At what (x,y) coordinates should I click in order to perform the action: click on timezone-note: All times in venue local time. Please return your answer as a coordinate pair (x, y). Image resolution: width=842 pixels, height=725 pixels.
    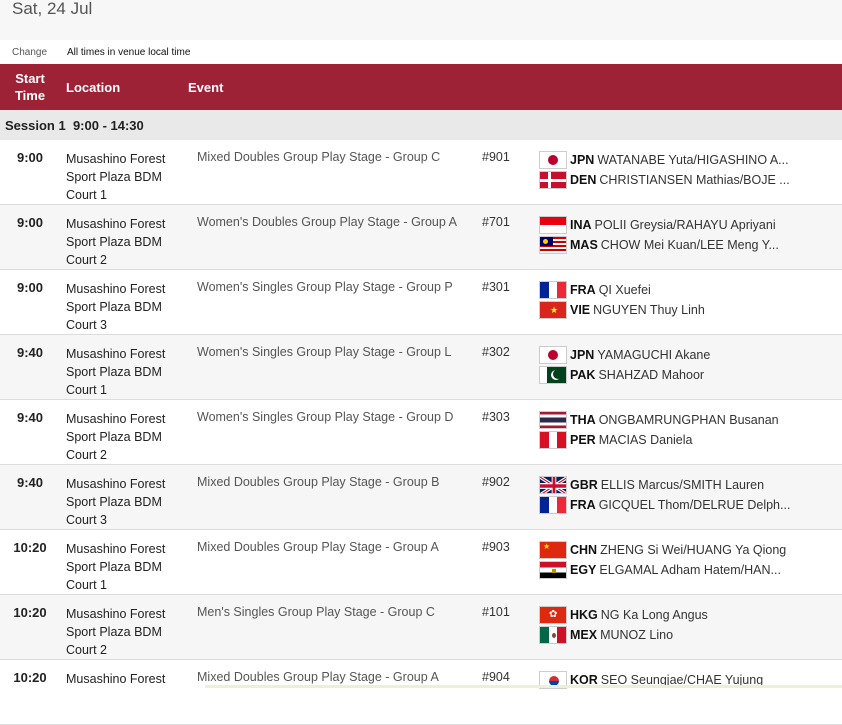
    Looking at the image, I should click on (129, 52).